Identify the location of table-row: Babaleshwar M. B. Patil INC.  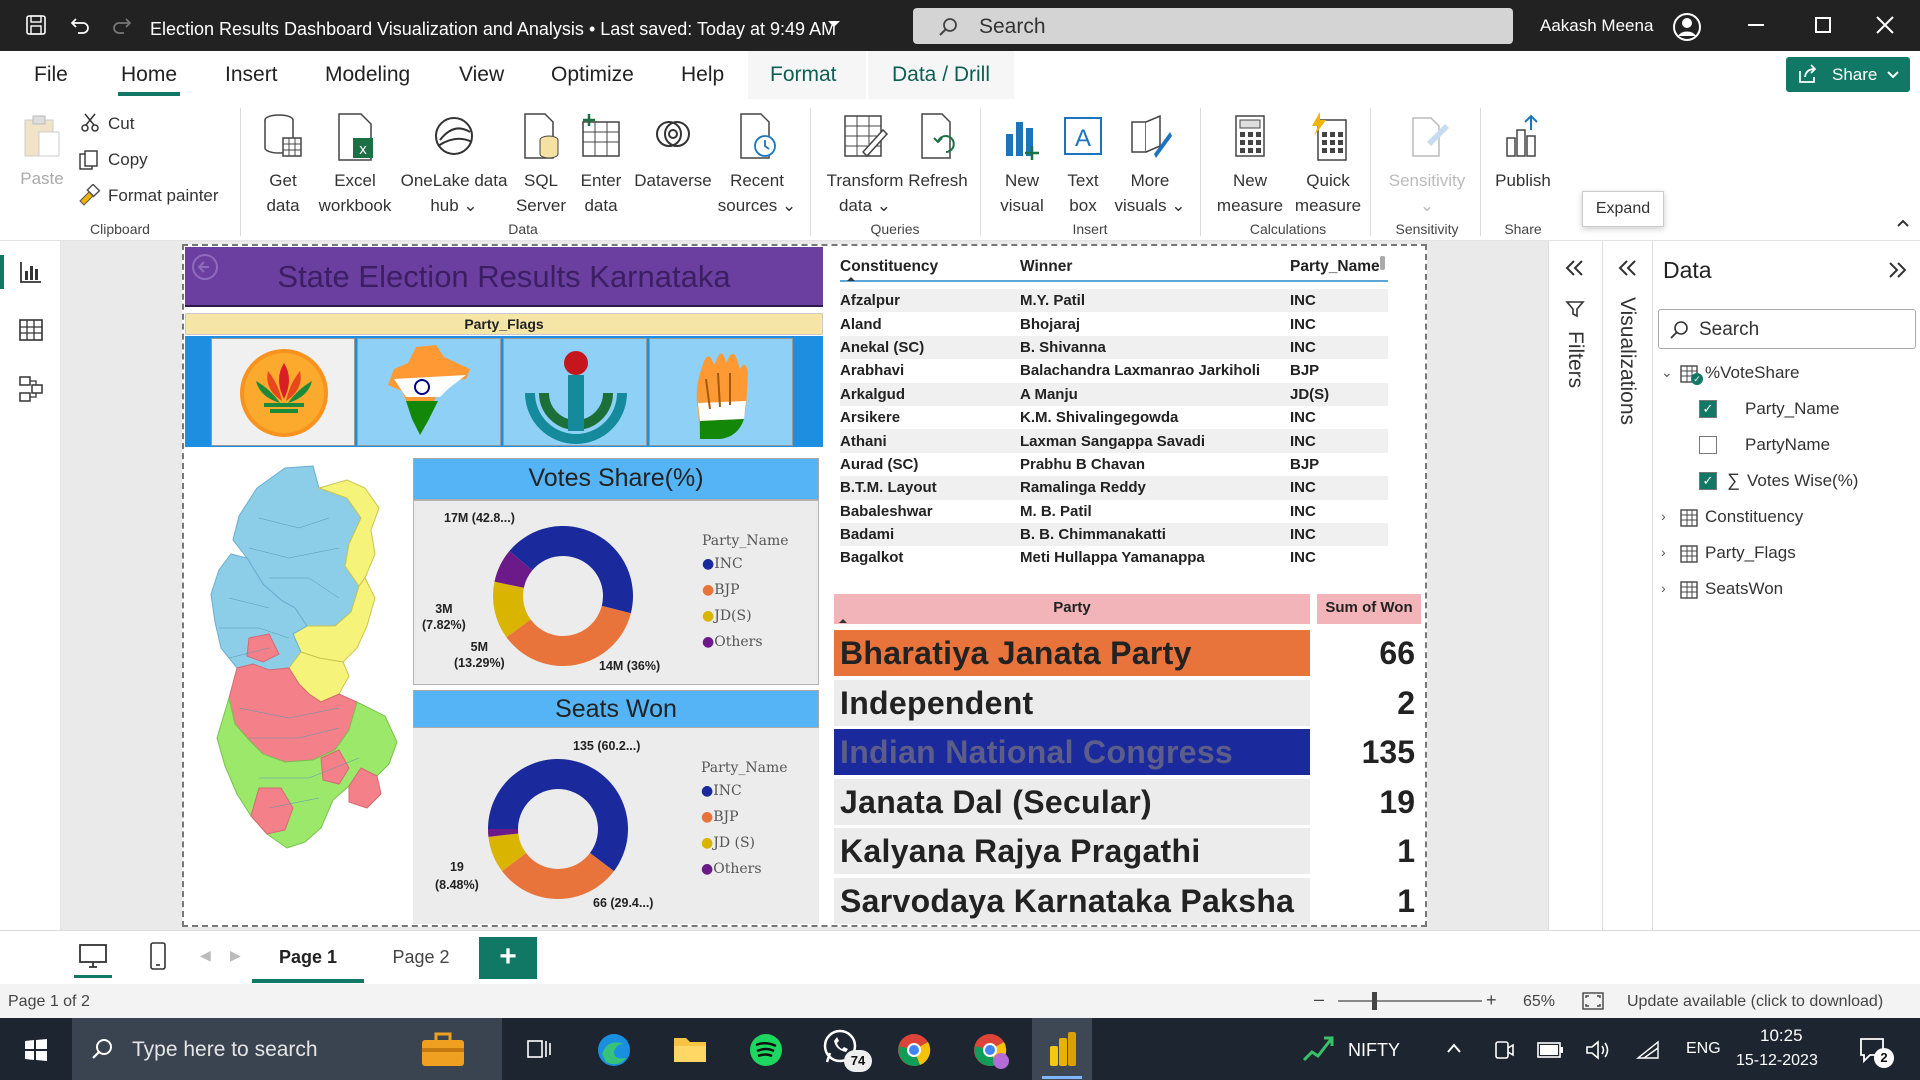
(1114, 511).